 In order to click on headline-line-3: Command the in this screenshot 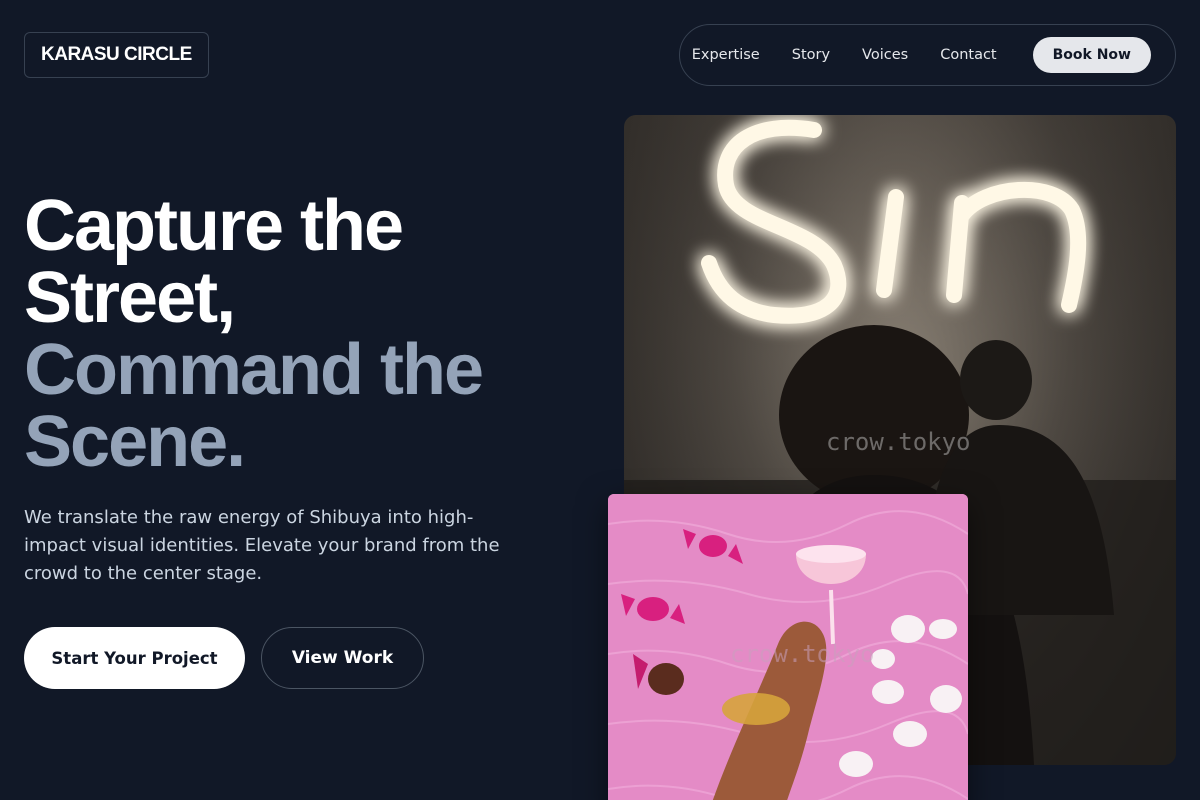, I will do `click(254, 370)`.